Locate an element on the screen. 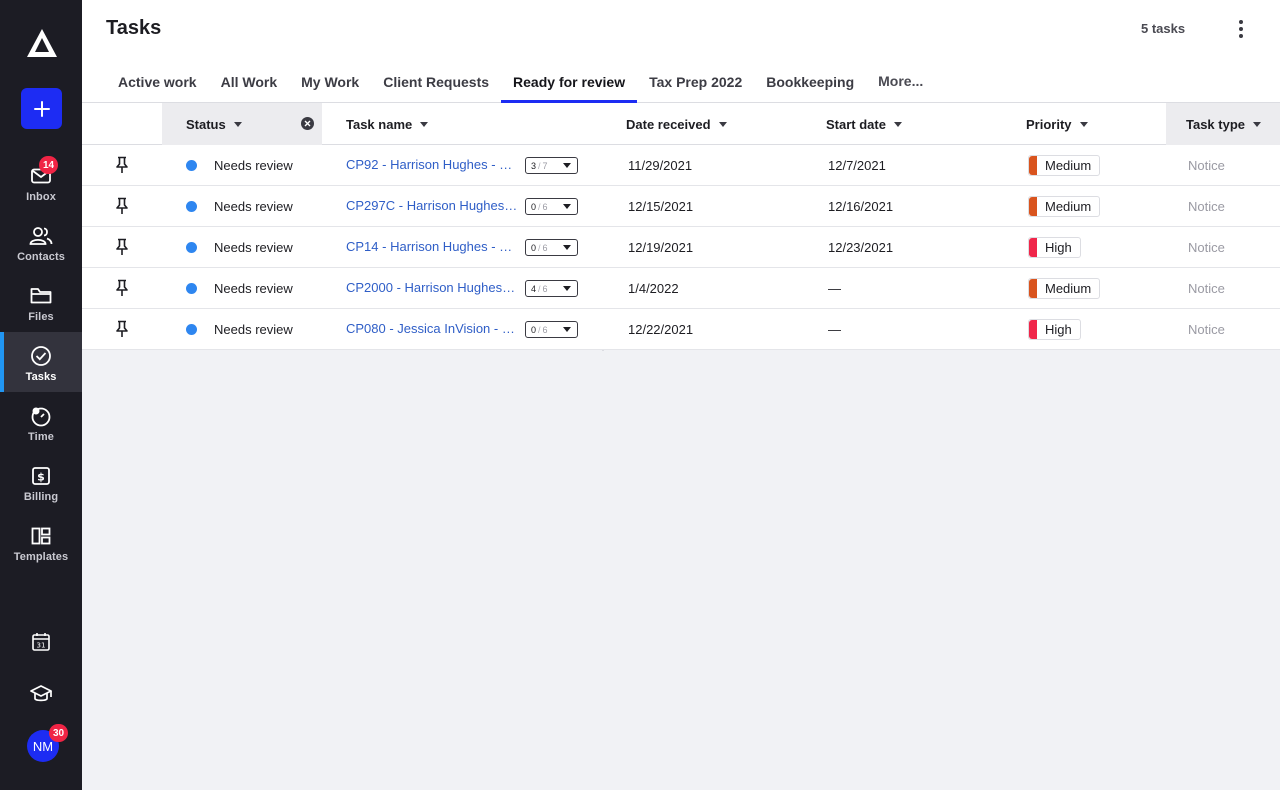 This screenshot has height=790, width=1280. date-received: 1/4/2022 is located at coordinates (653, 288).